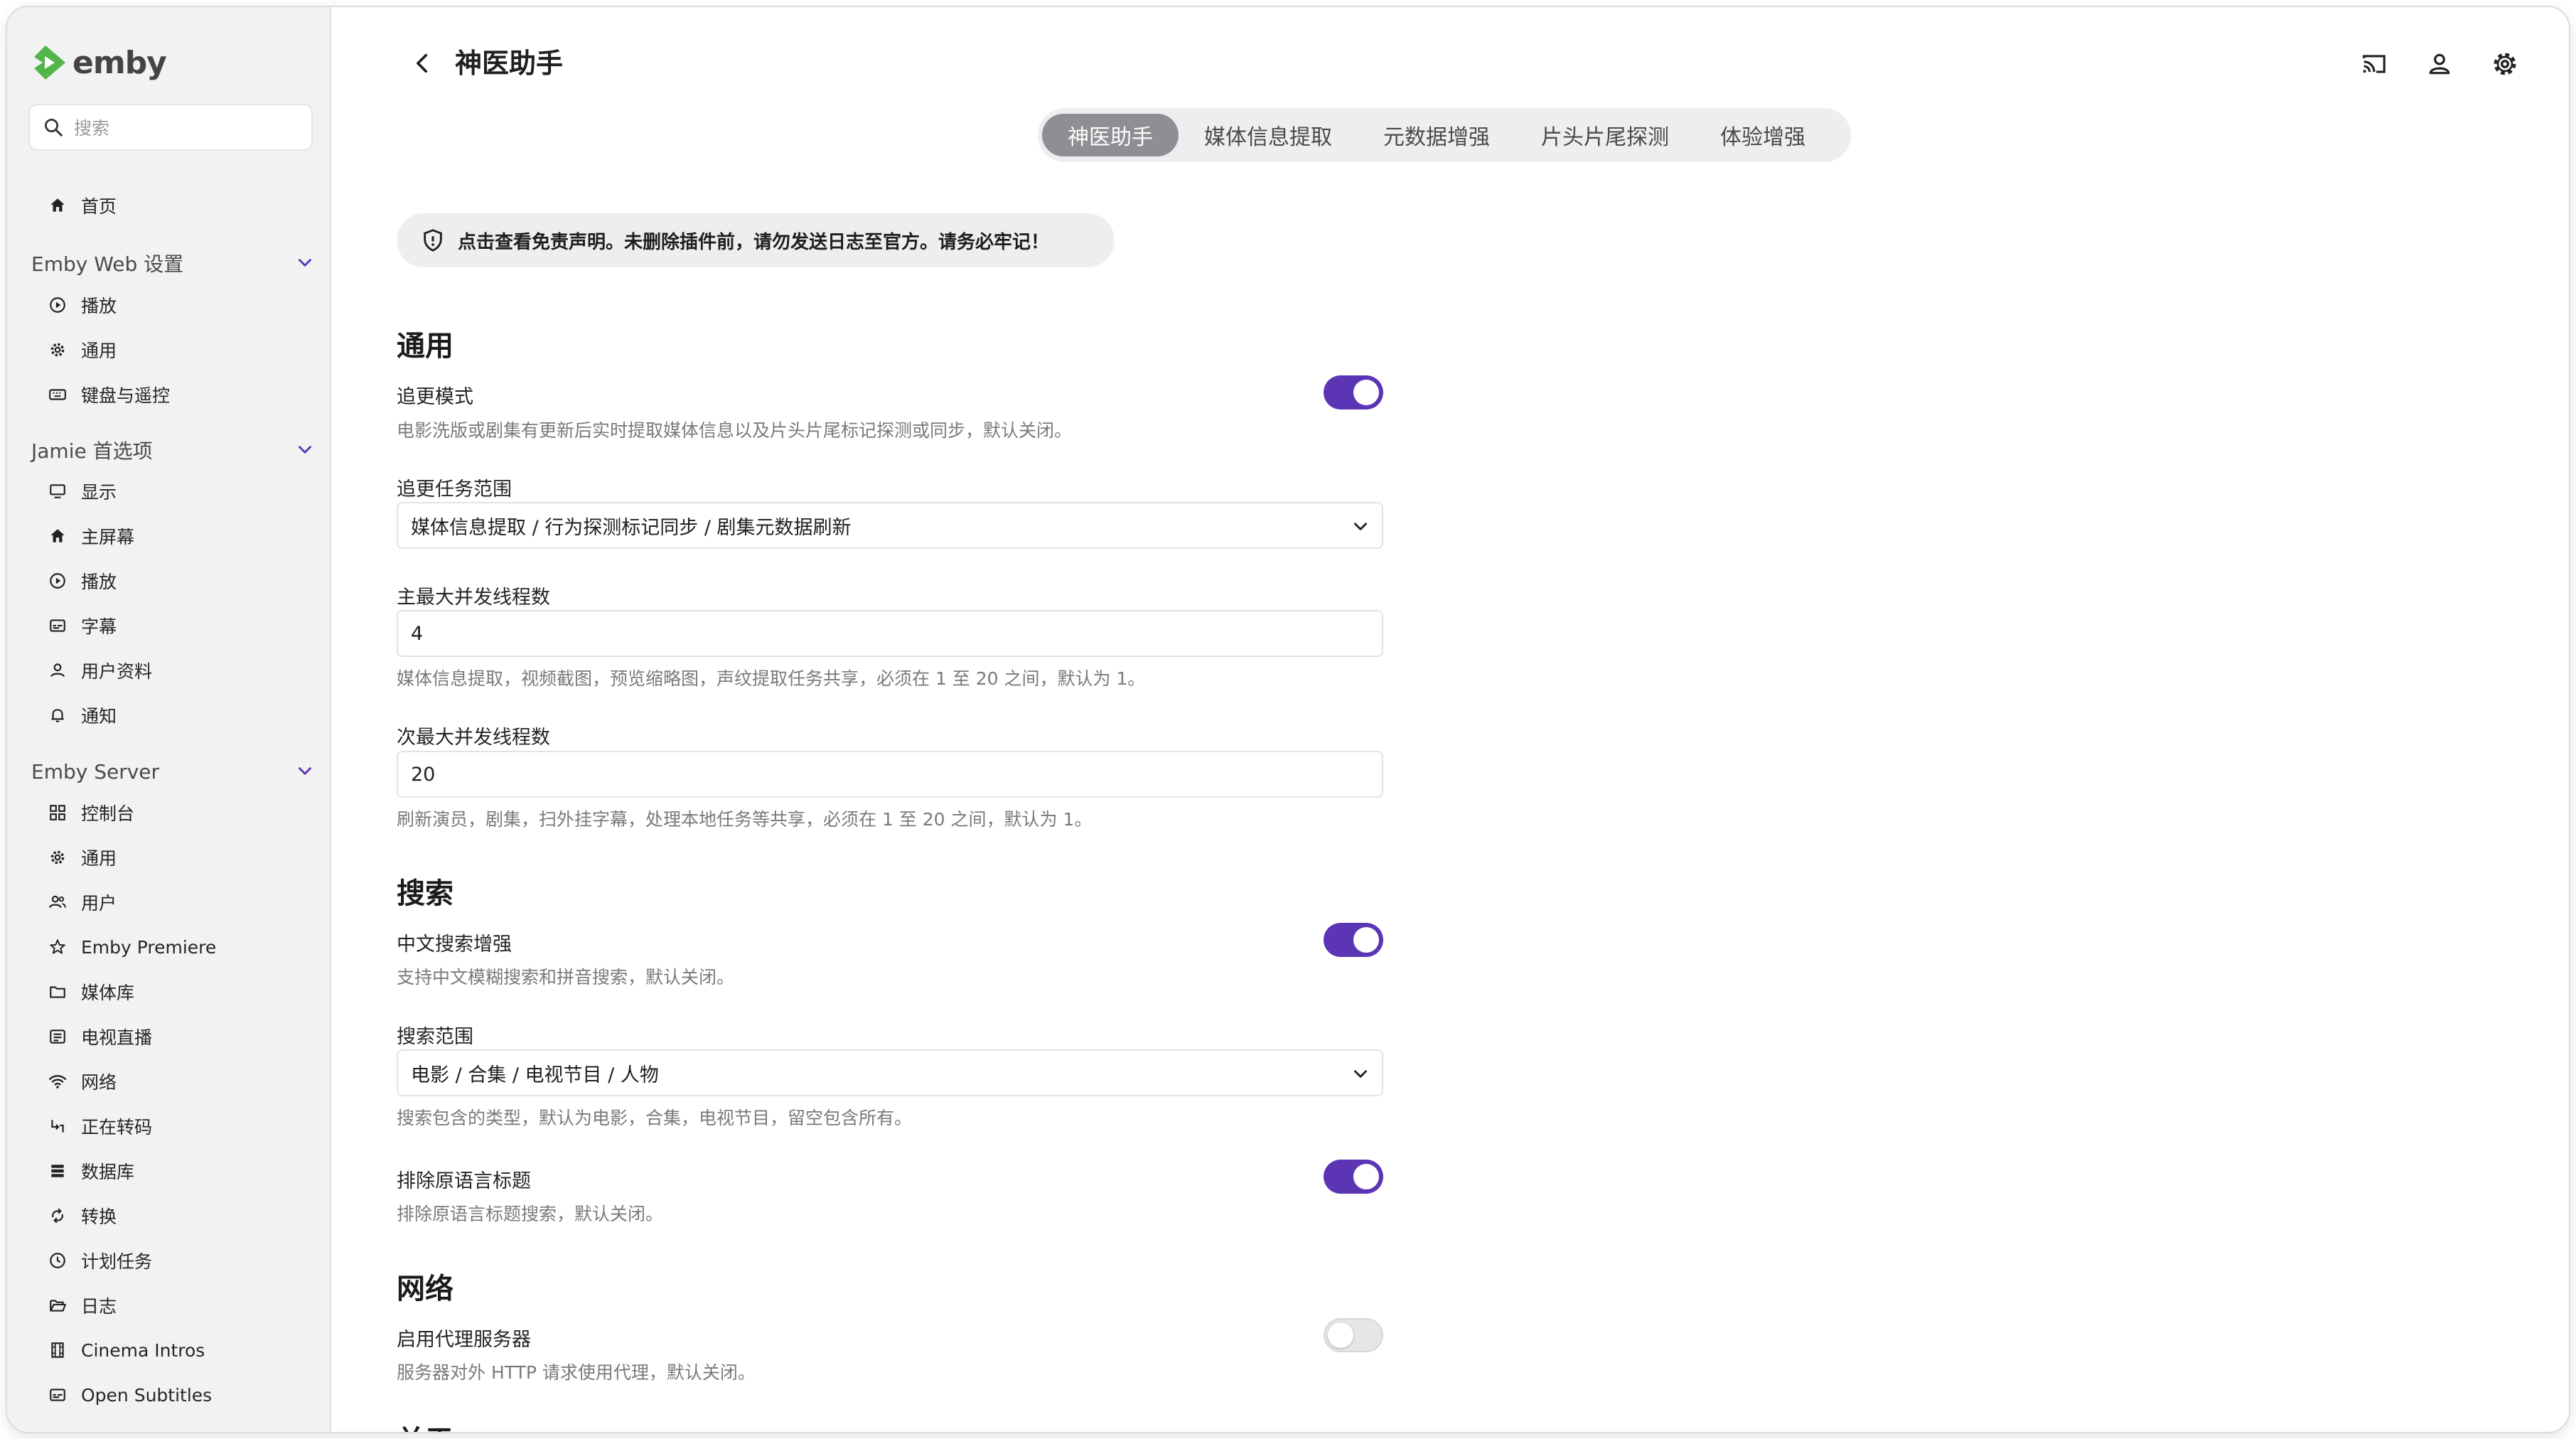 The width and height of the screenshot is (2576, 1439). Describe the element at coordinates (890, 774) in the screenshot. I see `sub-threads-input: 20` at that location.